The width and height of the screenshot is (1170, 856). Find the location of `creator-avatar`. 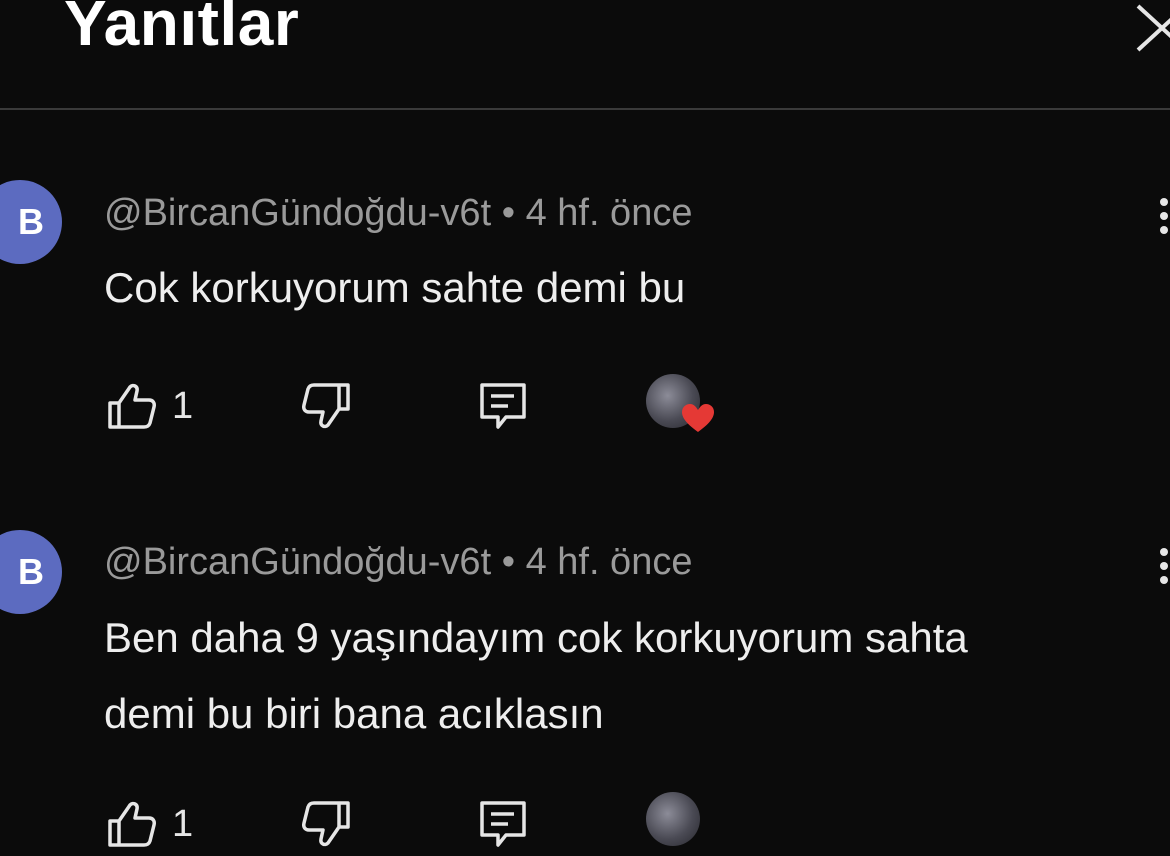

creator-avatar is located at coordinates (673, 819).